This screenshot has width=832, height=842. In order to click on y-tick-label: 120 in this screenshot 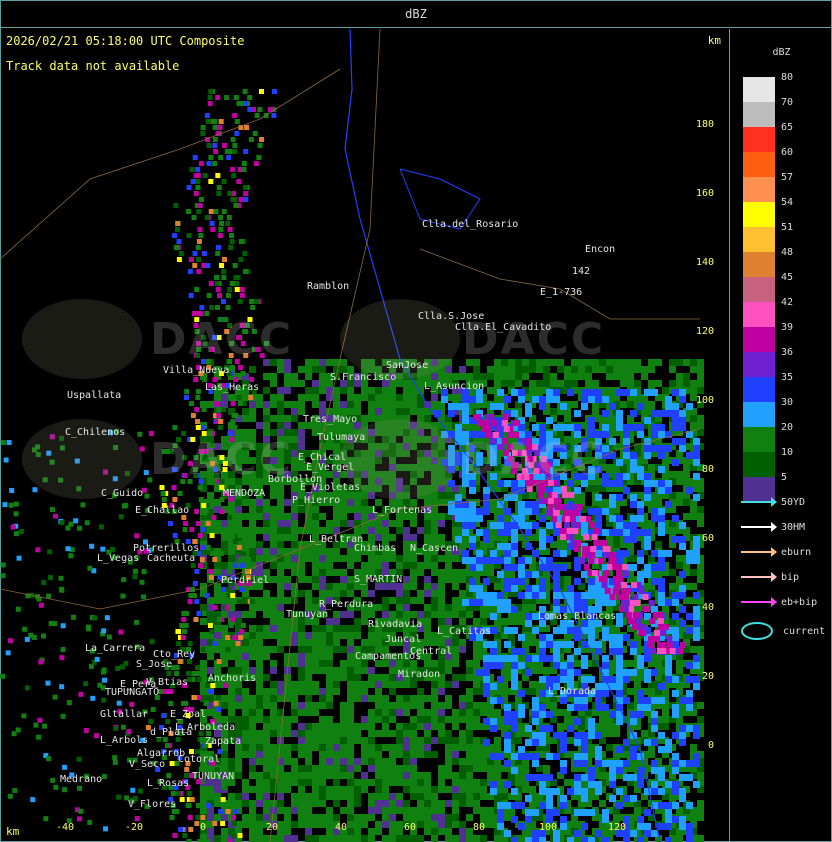, I will do `click(704, 331)`.